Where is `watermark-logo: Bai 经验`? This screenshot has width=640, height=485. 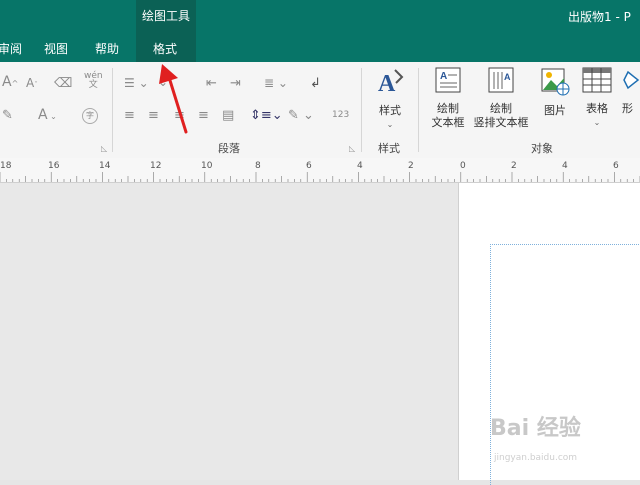
watermark-logo: Bai 经验 is located at coordinates (535, 428).